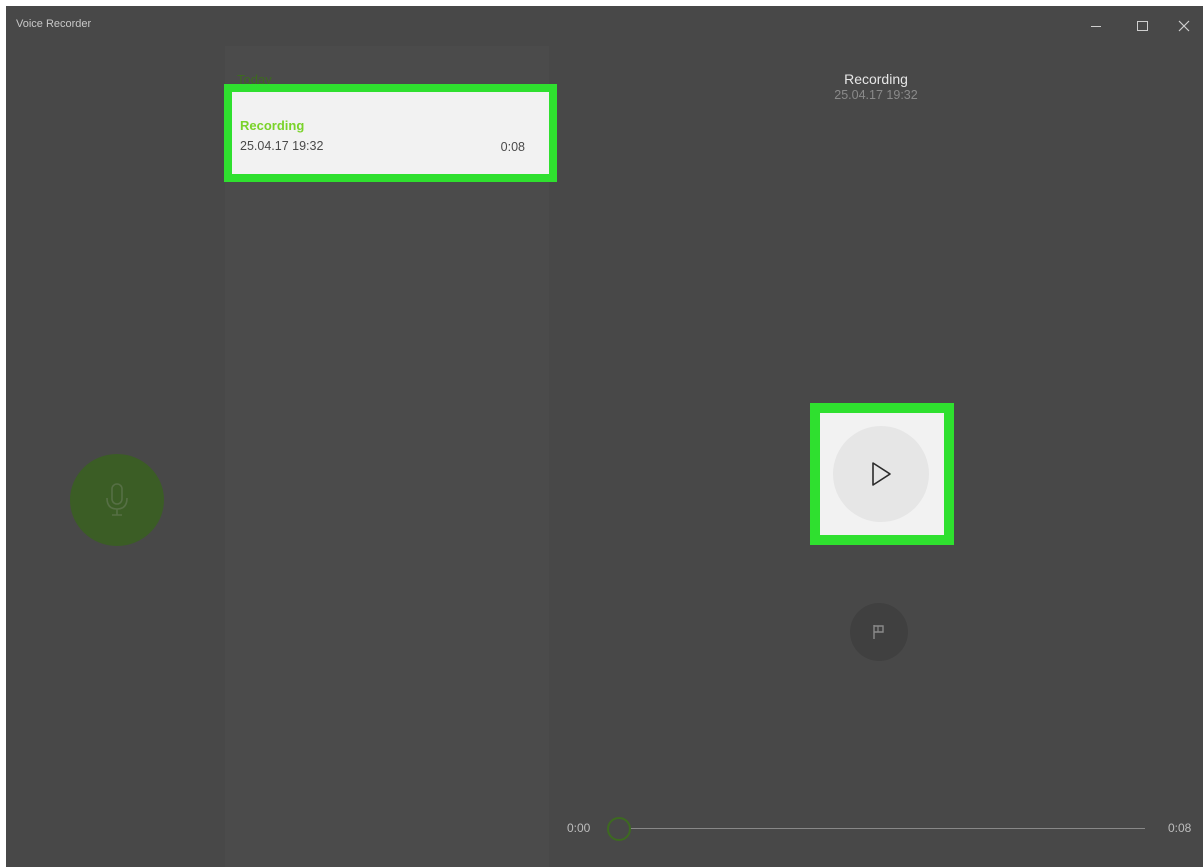 The height and width of the screenshot is (867, 1203). I want to click on play-button-highlight, so click(882, 474).